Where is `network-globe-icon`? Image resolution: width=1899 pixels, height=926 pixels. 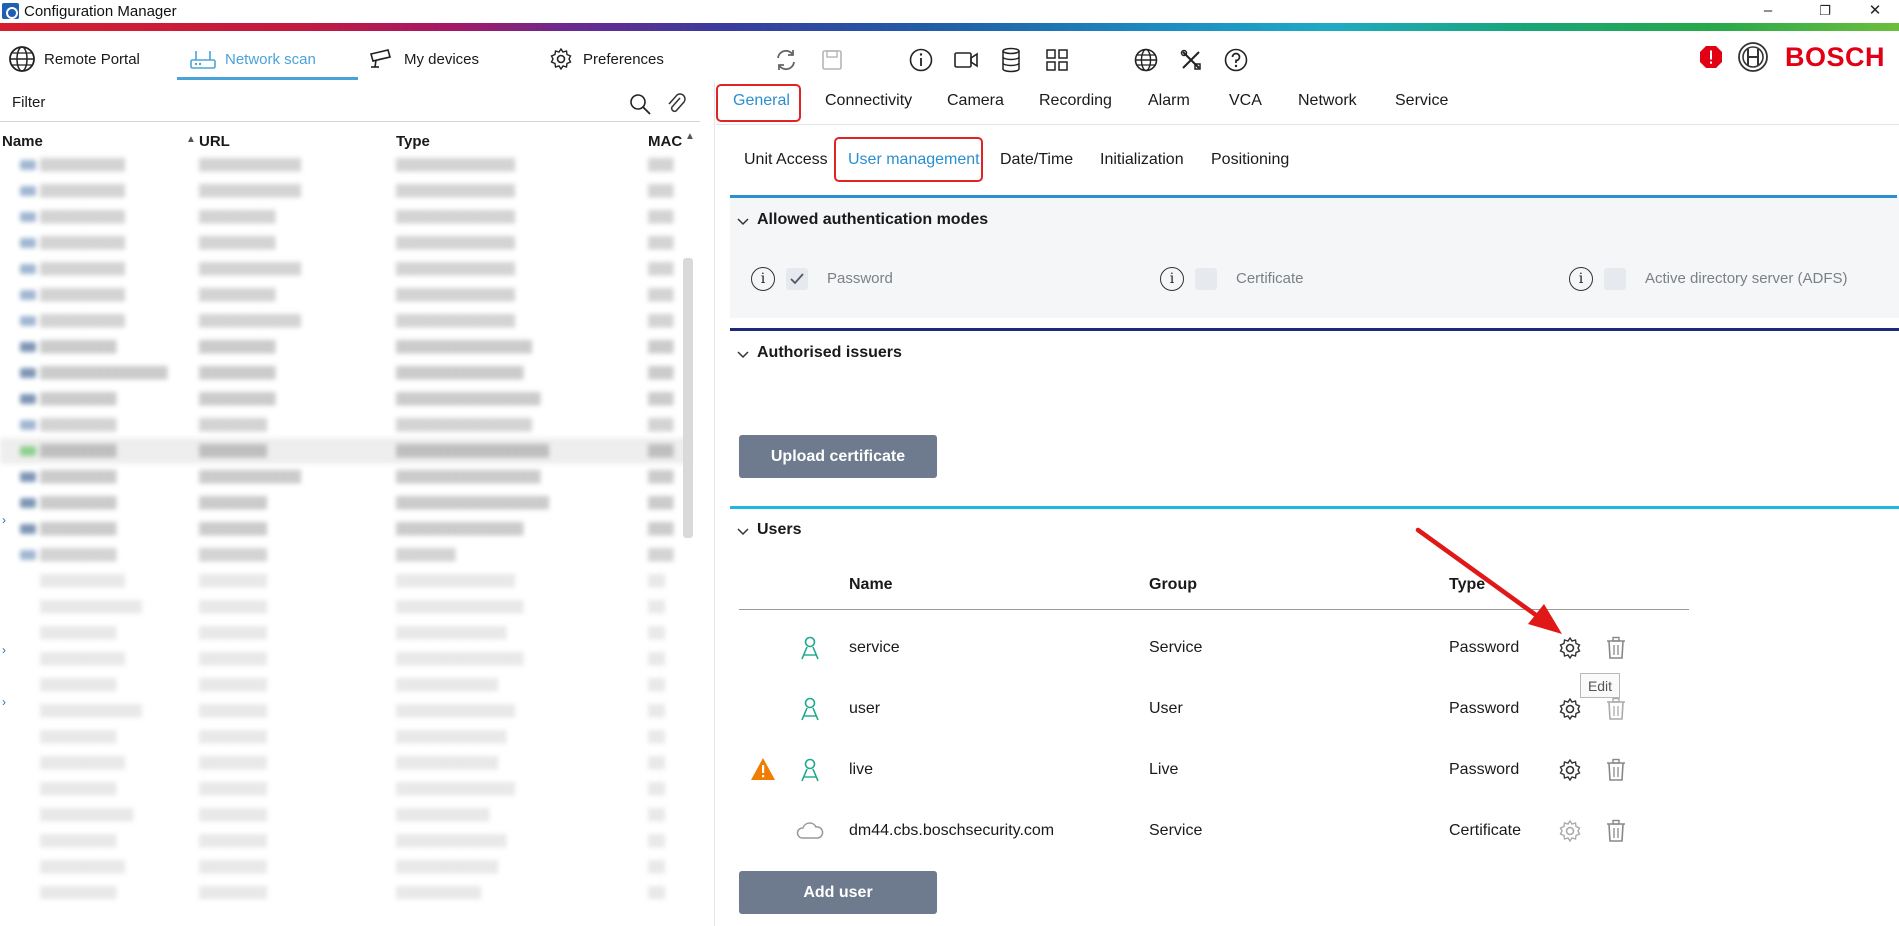 network-globe-icon is located at coordinates (1146, 60).